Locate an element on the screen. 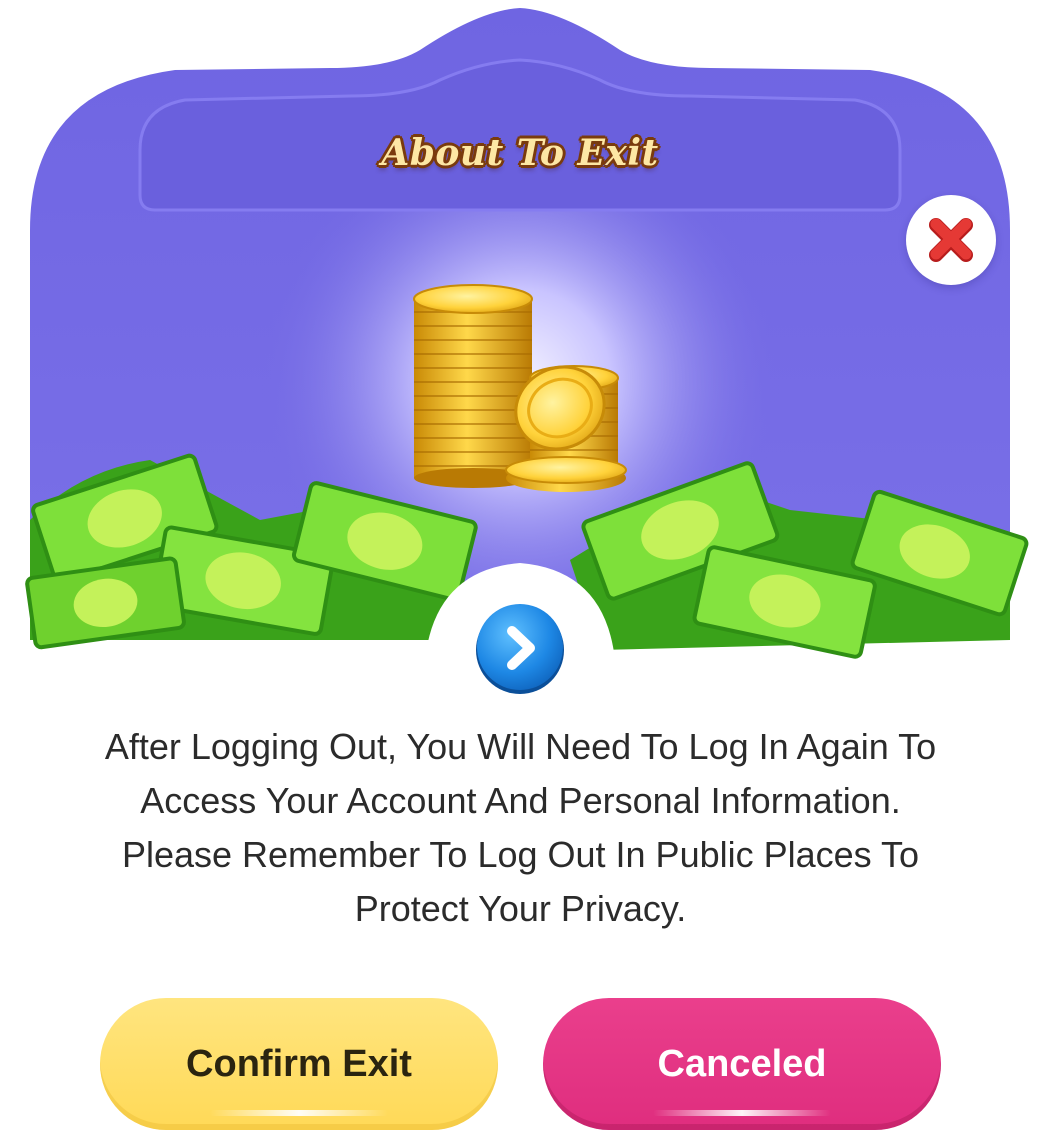 This screenshot has height=1143, width=1041. next-arrow-button is located at coordinates (520, 649).